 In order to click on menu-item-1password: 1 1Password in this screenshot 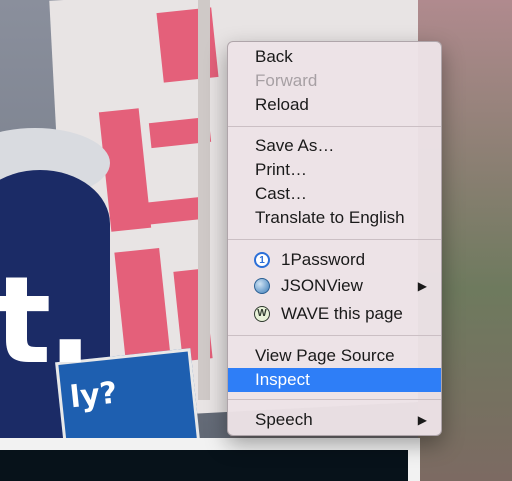, I will do `click(334, 260)`.